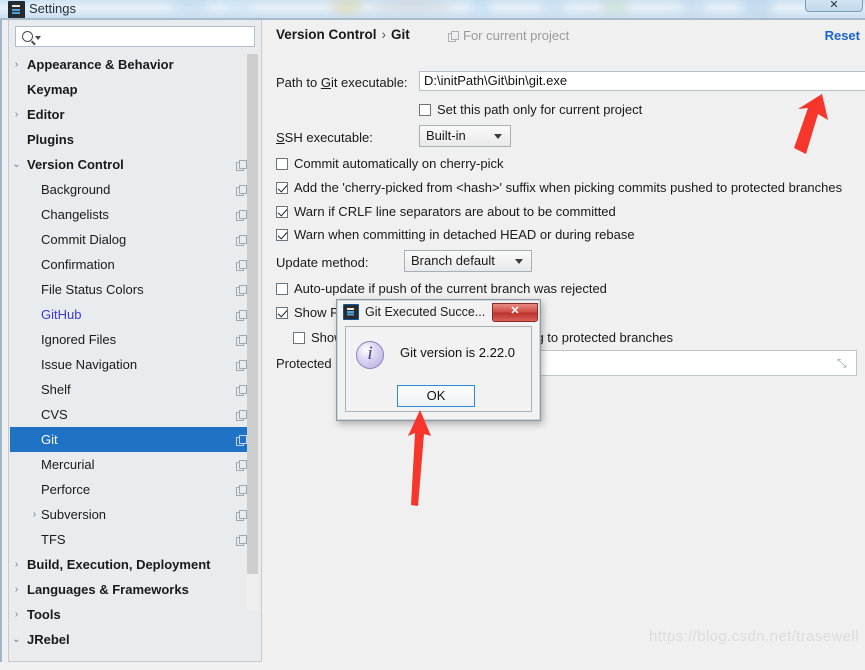 The image size is (865, 670). Describe the element at coordinates (842, 363) in the screenshot. I see `expand-icon: ⤡` at that location.